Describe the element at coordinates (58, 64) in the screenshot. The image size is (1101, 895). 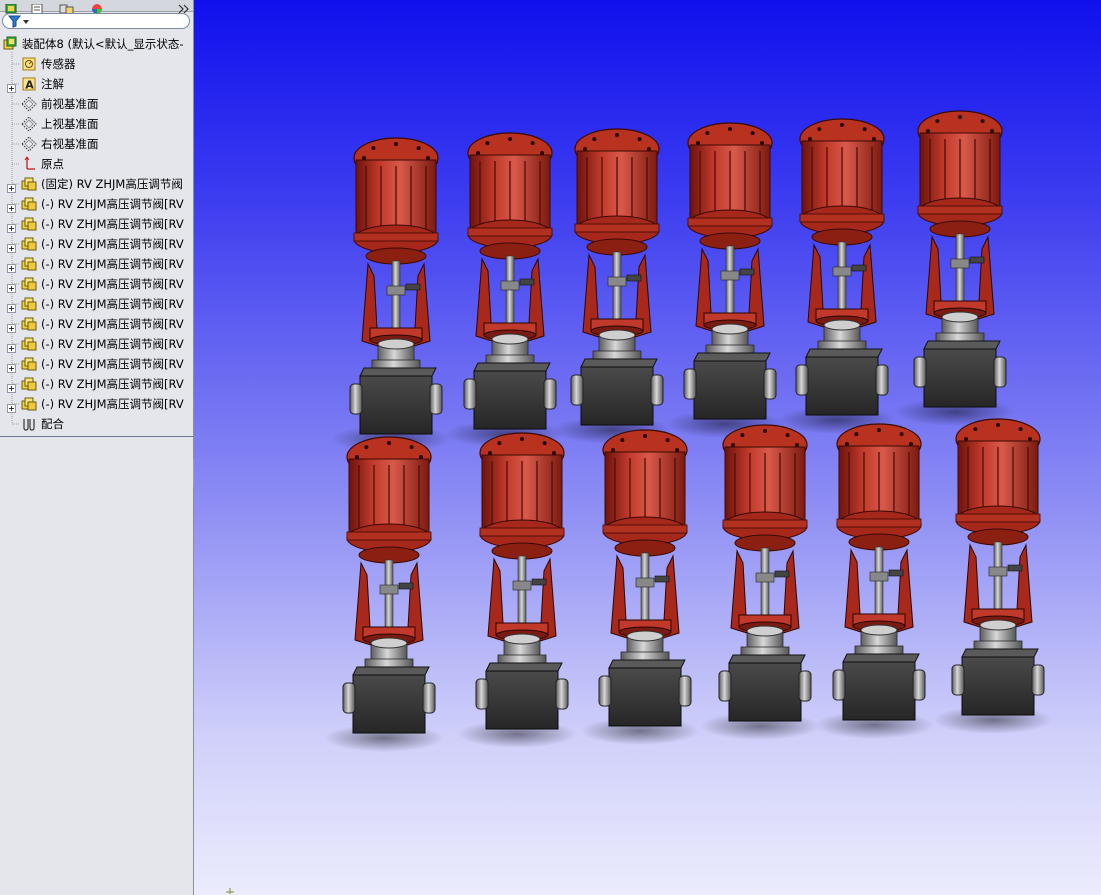
I see `tree-item-label: 传感器` at that location.